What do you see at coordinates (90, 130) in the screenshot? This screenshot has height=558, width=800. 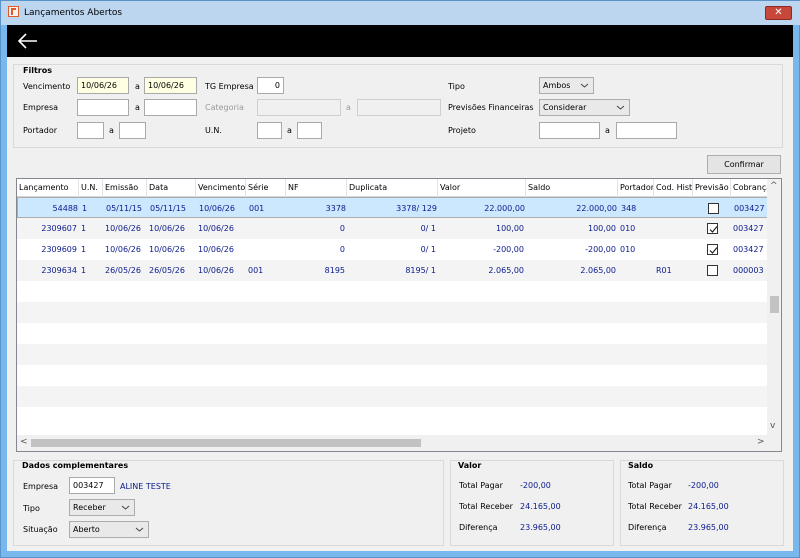 I see `portador-from-input` at bounding box center [90, 130].